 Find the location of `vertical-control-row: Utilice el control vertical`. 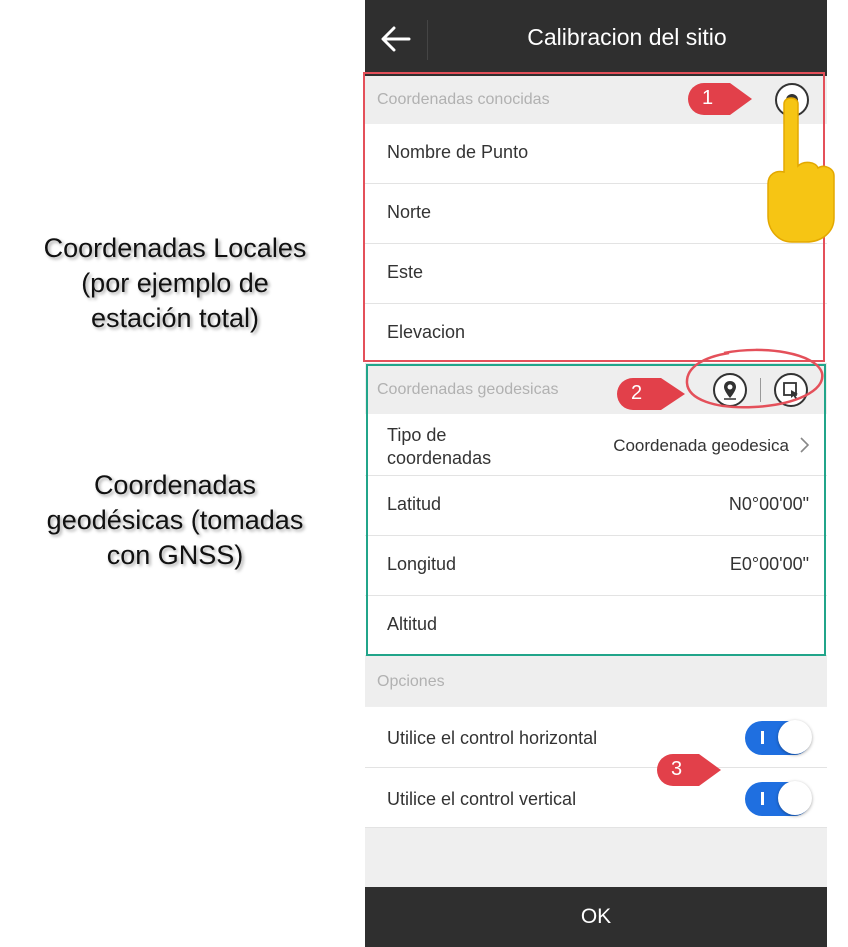

vertical-control-row: Utilice el control vertical is located at coordinates (596, 798).